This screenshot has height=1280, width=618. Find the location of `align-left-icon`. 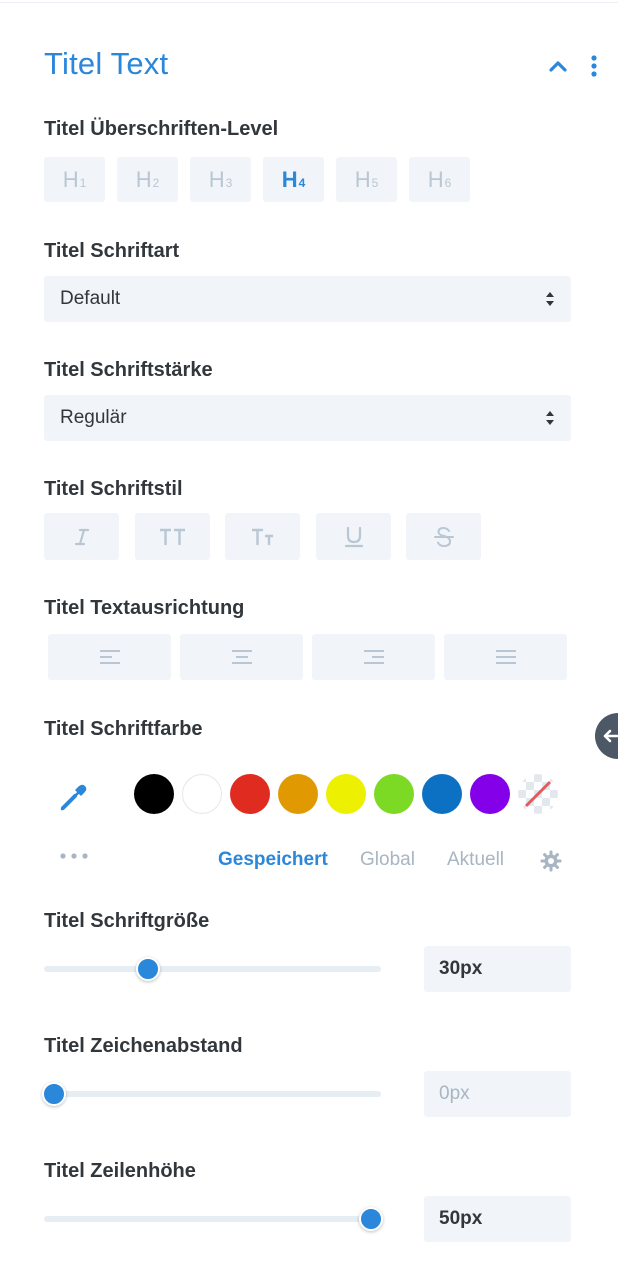

align-left-icon is located at coordinates (109, 657).